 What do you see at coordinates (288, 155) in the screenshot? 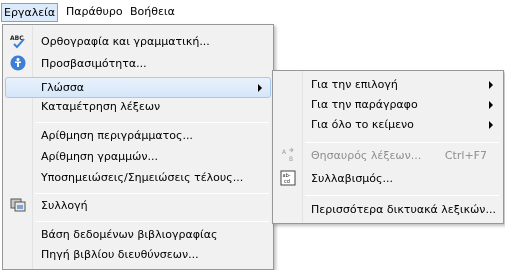
I see `thesaurus-icon: A B` at bounding box center [288, 155].